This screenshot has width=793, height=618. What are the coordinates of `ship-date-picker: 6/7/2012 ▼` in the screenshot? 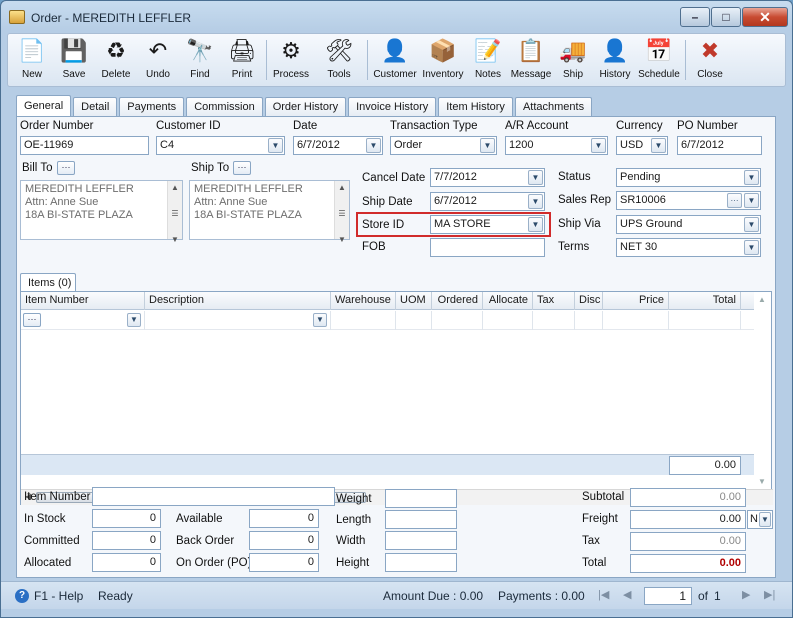 It's located at (487, 201).